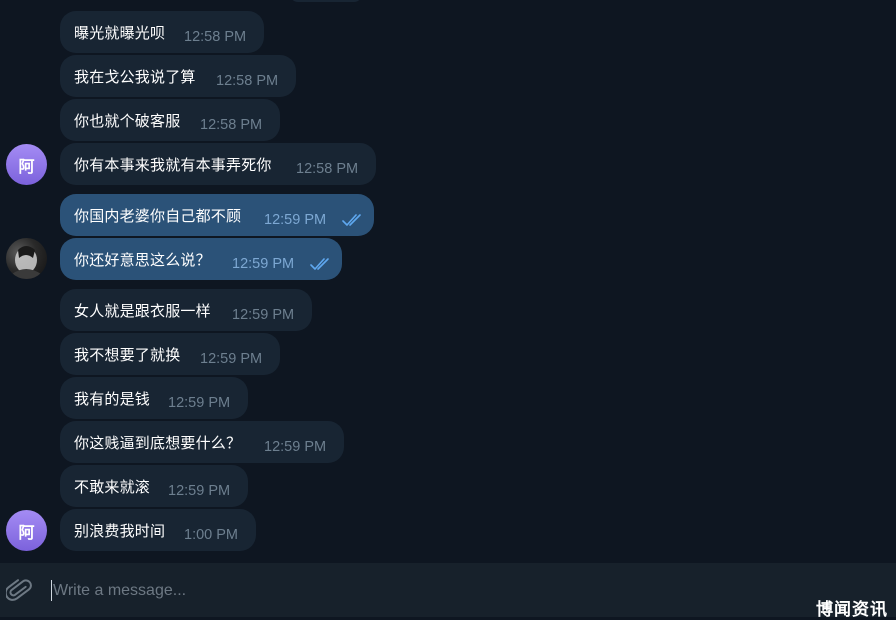  I want to click on message-text: 别浪费我时间, so click(120, 531).